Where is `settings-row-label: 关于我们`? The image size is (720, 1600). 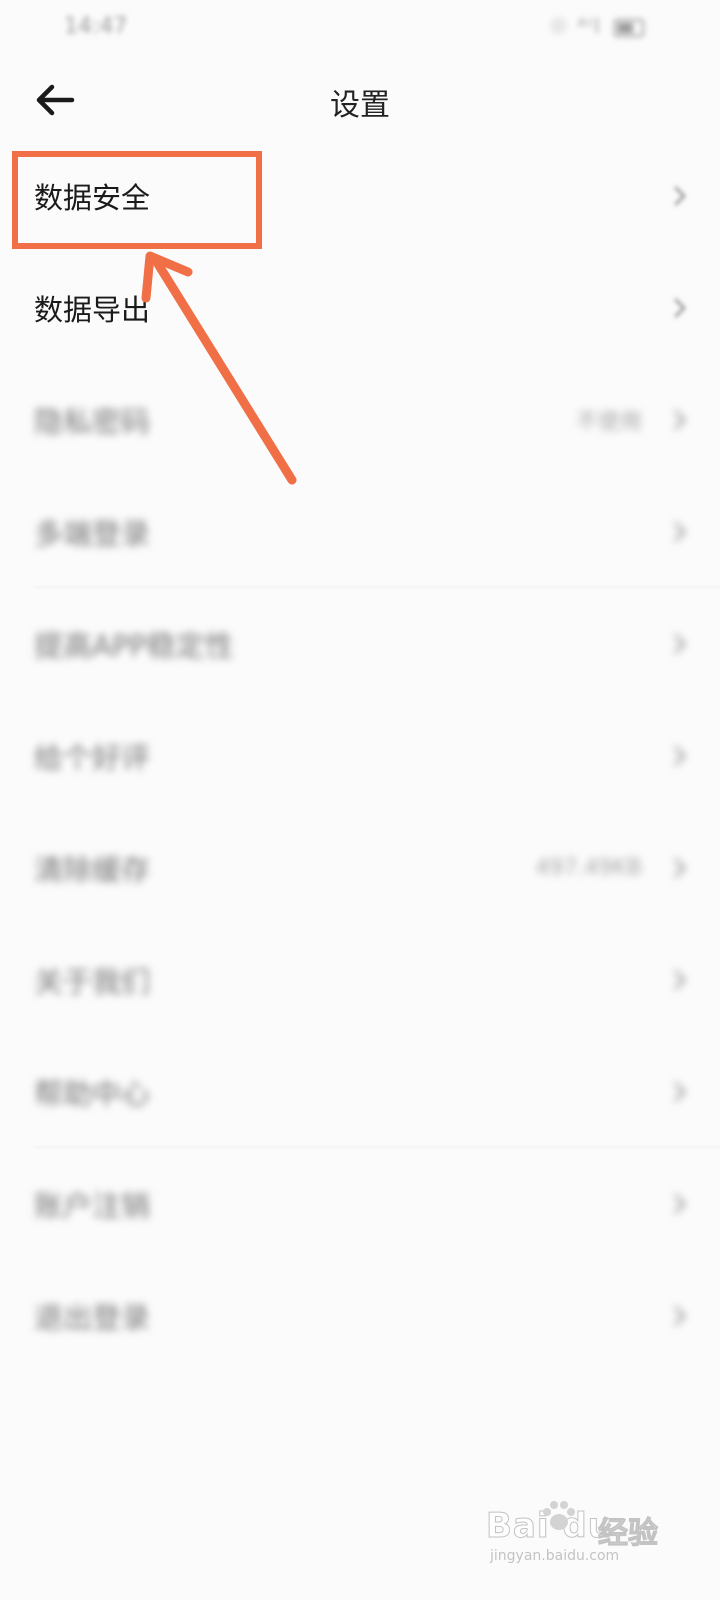 settings-row-label: 关于我们 is located at coordinates (92, 982).